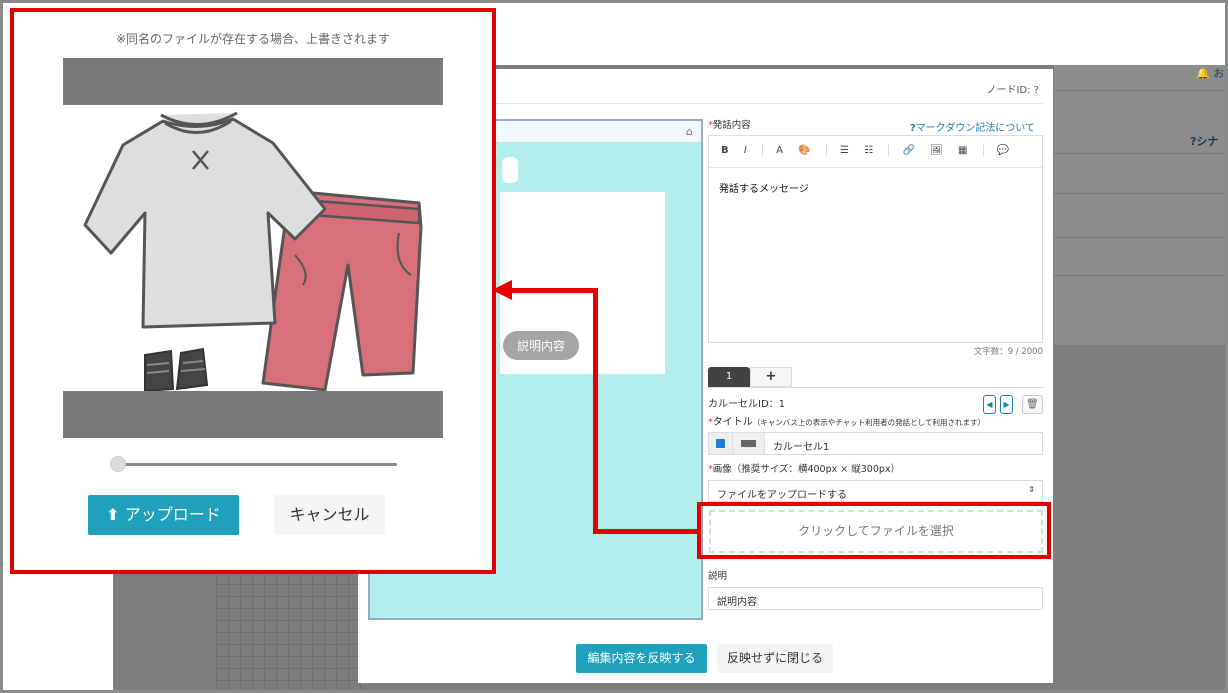 Image resolution: width=1228 pixels, height=693 pixels. I want to click on editor-content: 発話するメッセージ, so click(764, 187).